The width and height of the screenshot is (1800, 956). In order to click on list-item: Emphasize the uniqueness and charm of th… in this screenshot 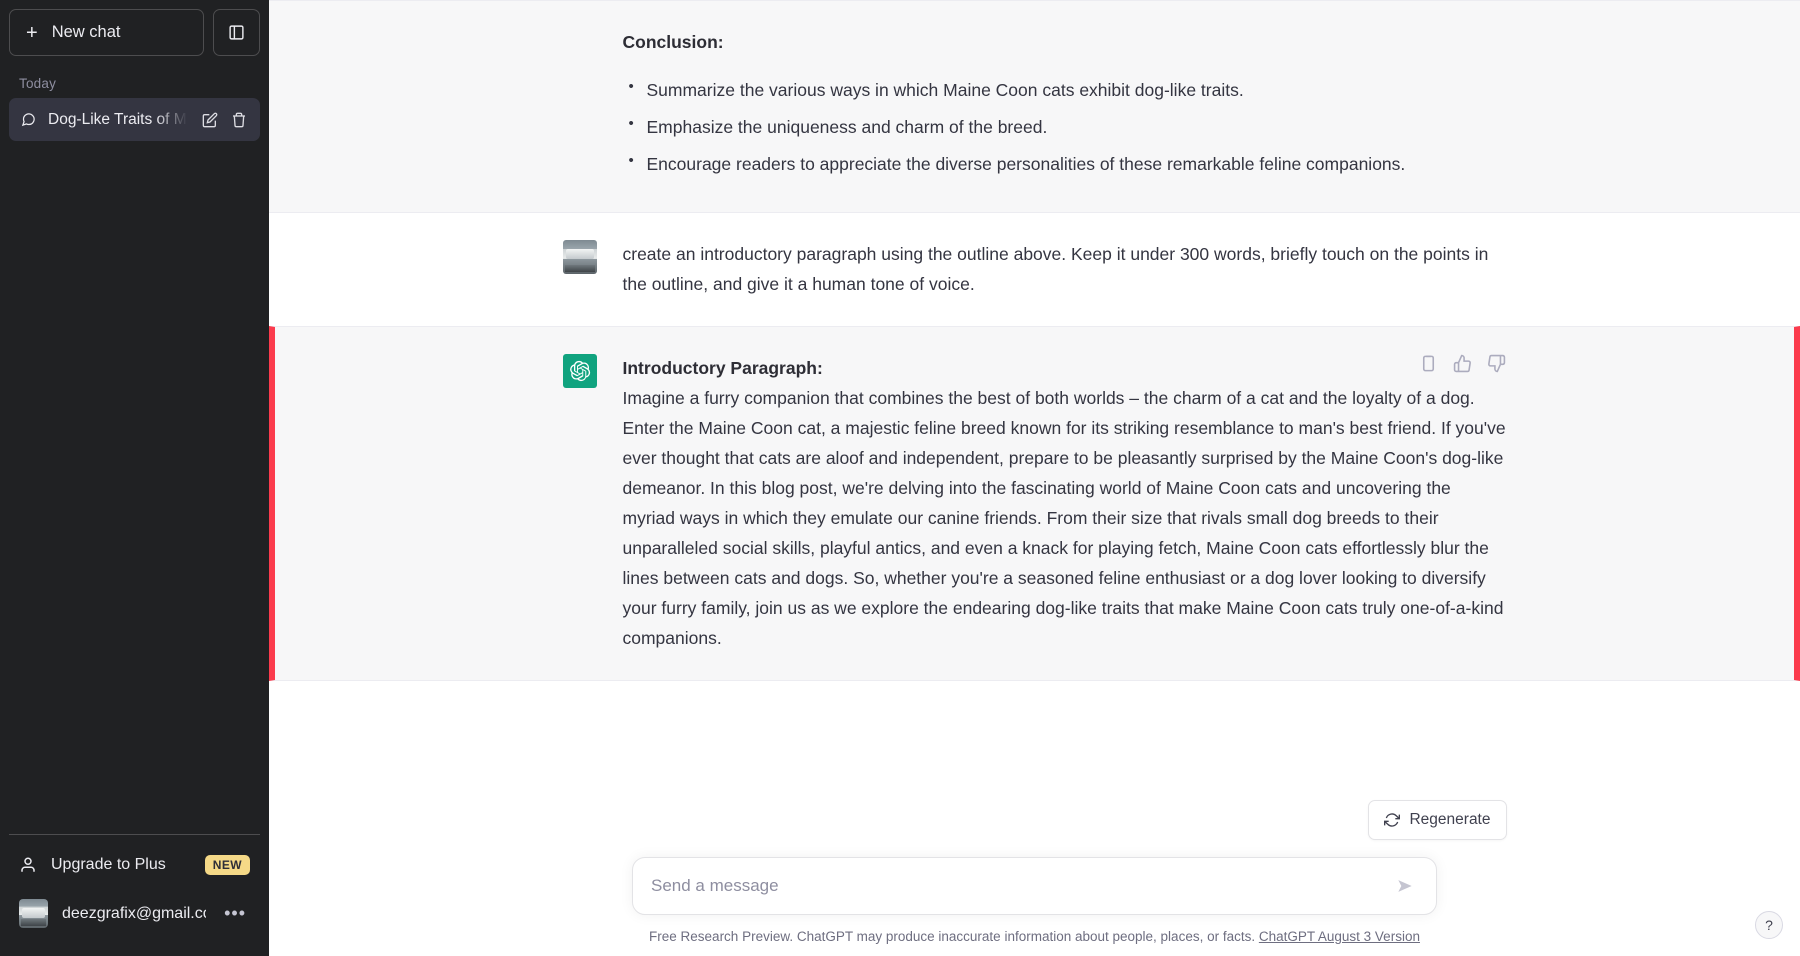, I will do `click(1065, 126)`.